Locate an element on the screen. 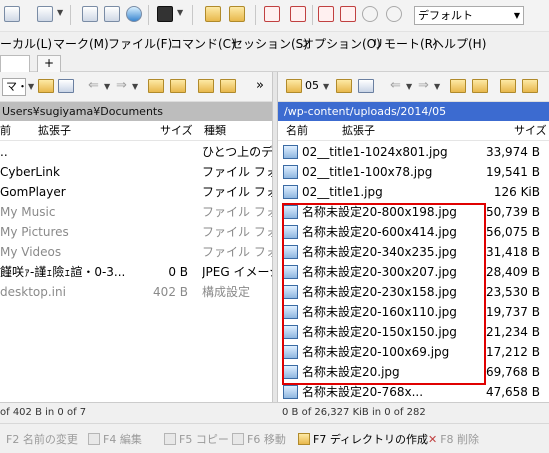 This screenshot has width=549, height=453. col-type: 種類 is located at coordinates (215, 131).